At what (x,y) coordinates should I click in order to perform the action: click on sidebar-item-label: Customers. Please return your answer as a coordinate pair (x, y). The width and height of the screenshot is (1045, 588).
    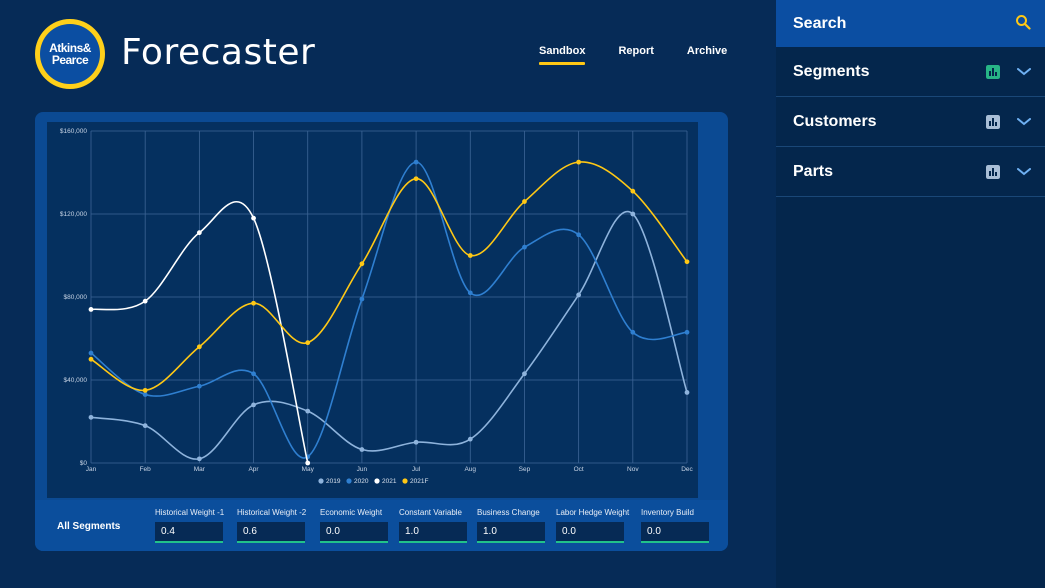
    Looking at the image, I should click on (835, 121).